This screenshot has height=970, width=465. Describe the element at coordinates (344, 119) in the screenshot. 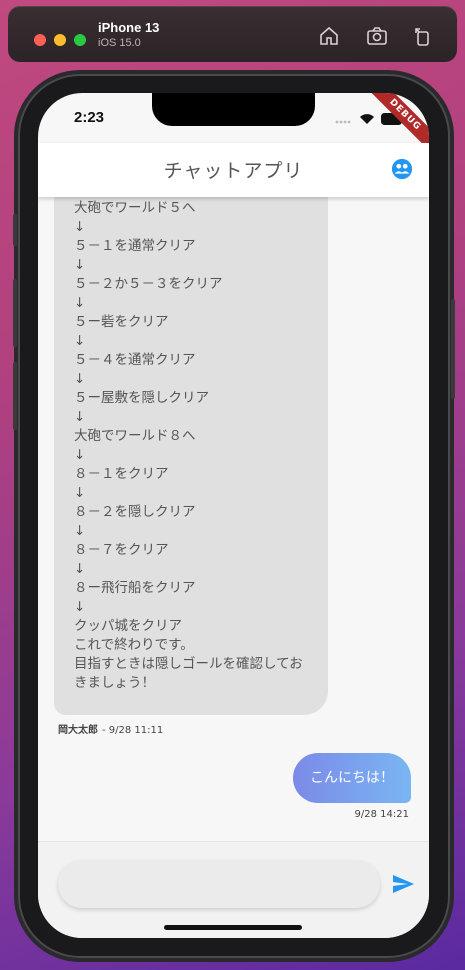

I see `signal-icon` at that location.